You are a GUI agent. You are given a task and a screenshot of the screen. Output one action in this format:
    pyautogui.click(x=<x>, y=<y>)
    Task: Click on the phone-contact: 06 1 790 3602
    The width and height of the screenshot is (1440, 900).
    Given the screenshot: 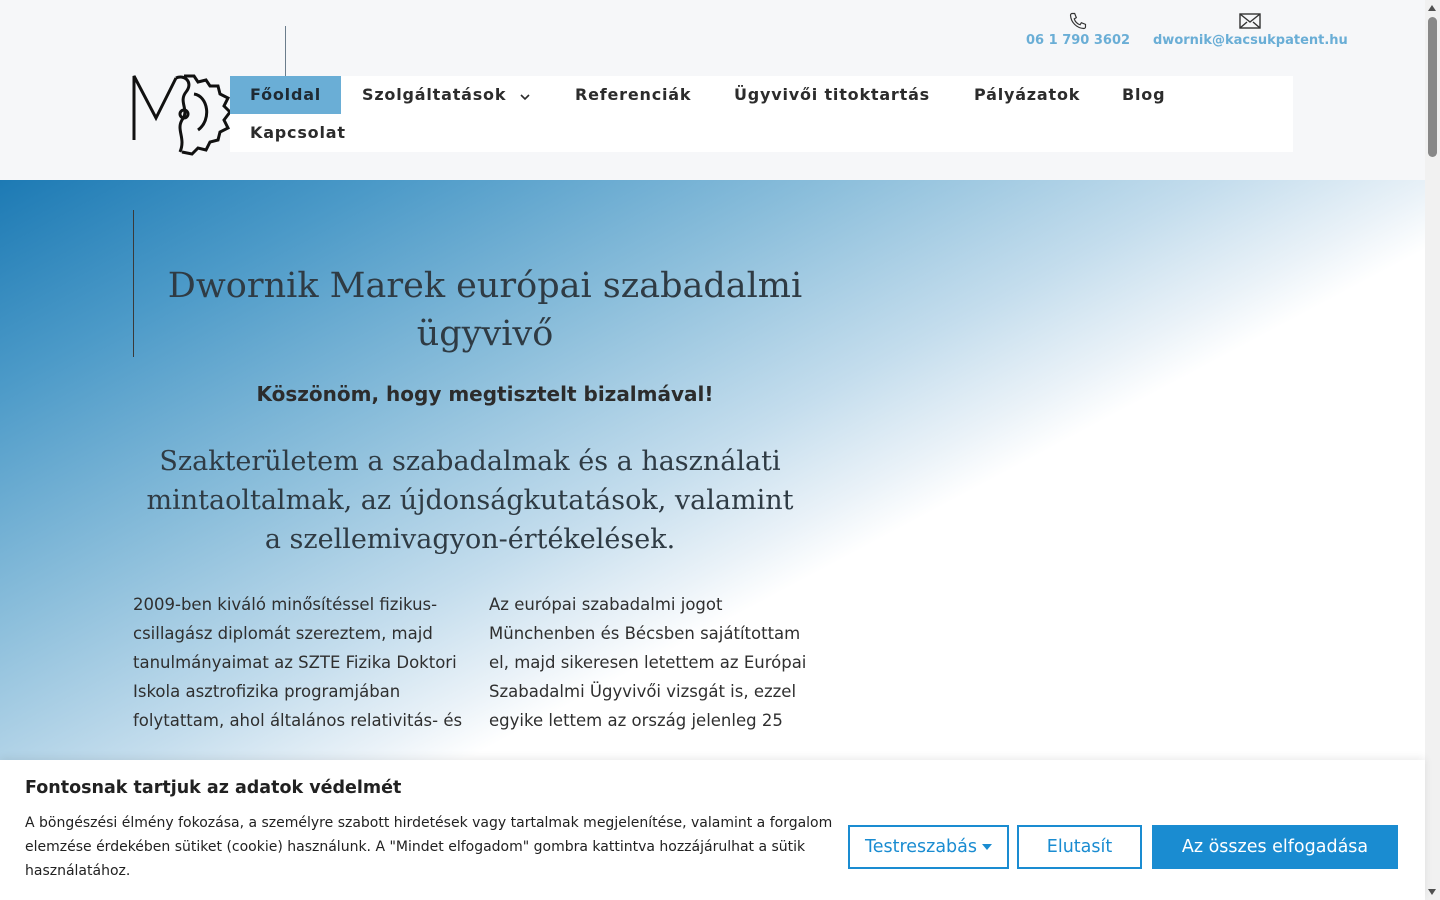 What is the action you would take?
    pyautogui.click(x=1078, y=29)
    